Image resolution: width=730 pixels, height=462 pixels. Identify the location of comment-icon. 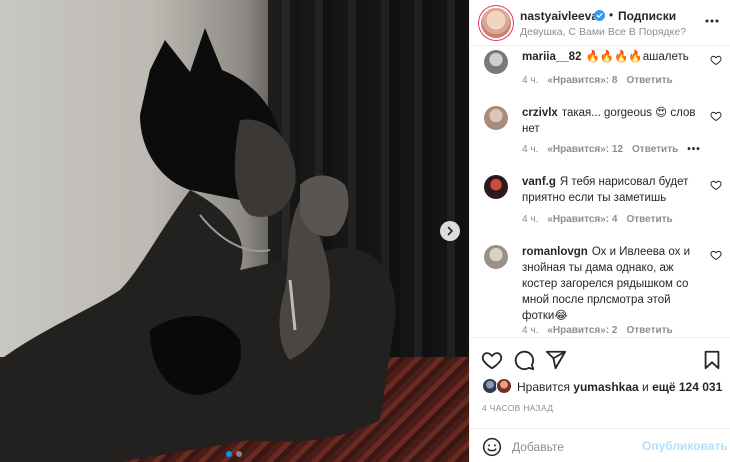
(524, 360).